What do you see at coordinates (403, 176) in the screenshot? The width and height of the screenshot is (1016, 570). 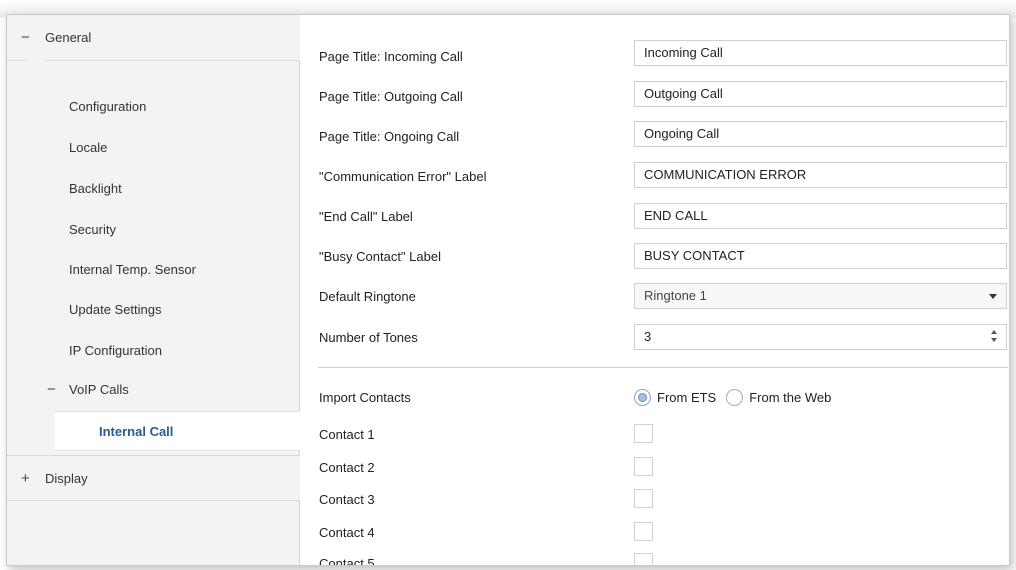 I see `communication-error-label: "Communication Error" Label` at bounding box center [403, 176].